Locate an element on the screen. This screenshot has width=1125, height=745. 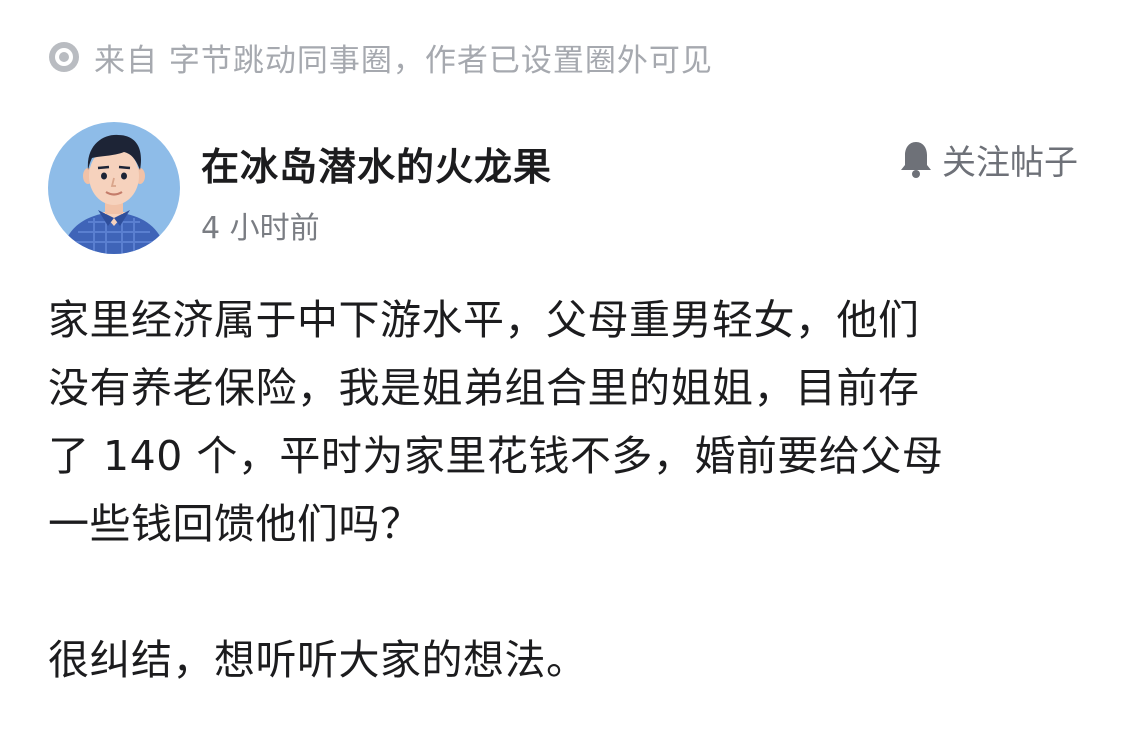
bell-icon is located at coordinates (916, 160).